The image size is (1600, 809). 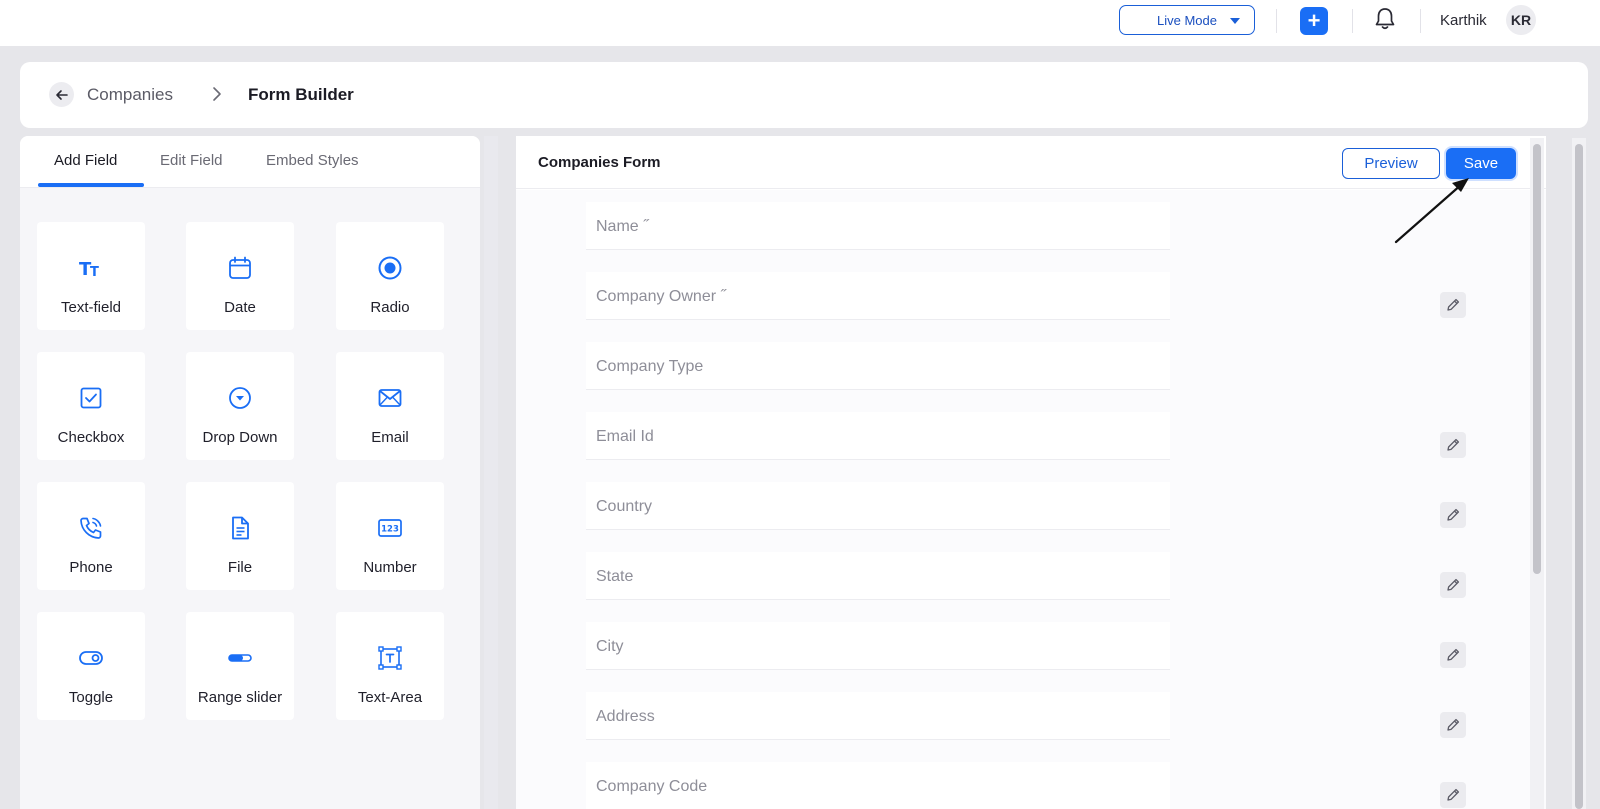 I want to click on live-mode-label: Live Mode, so click(x=1187, y=20).